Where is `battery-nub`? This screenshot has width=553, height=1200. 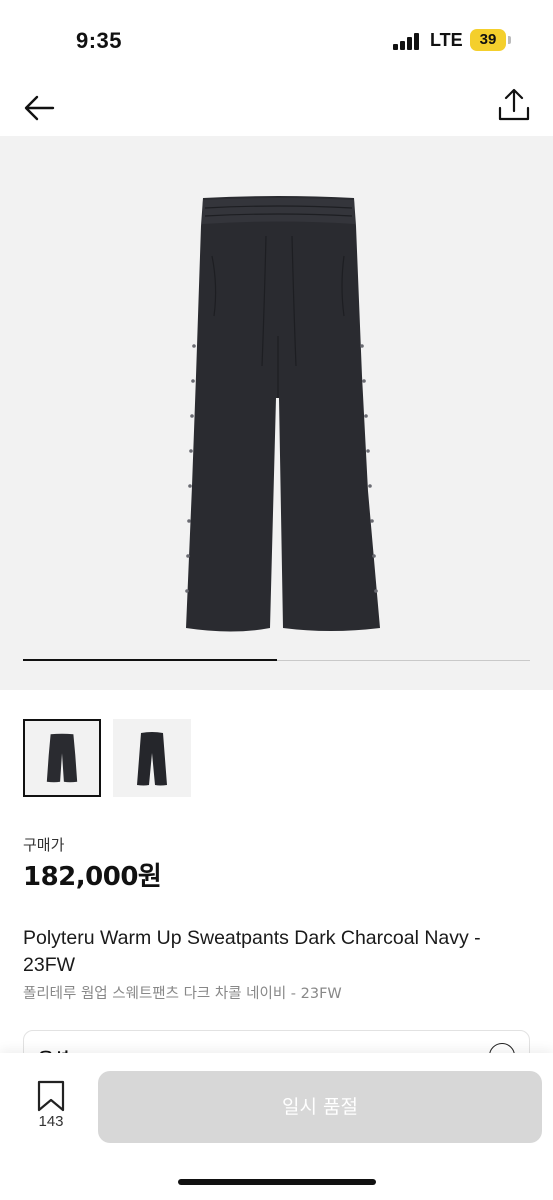
battery-nub is located at coordinates (509, 40).